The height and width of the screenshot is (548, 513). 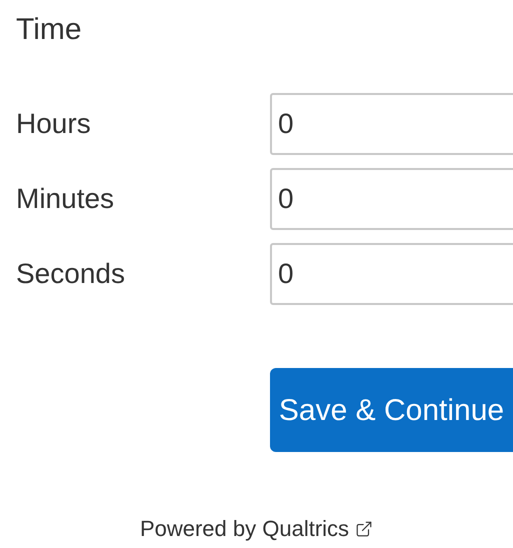 I want to click on field-label: Seconds, so click(x=71, y=274).